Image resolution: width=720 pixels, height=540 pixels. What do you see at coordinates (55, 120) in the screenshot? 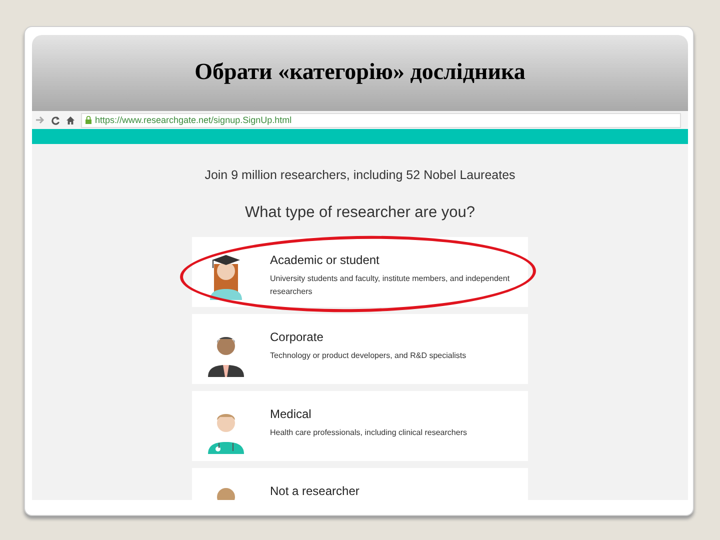
I see `reload-icon` at bounding box center [55, 120].